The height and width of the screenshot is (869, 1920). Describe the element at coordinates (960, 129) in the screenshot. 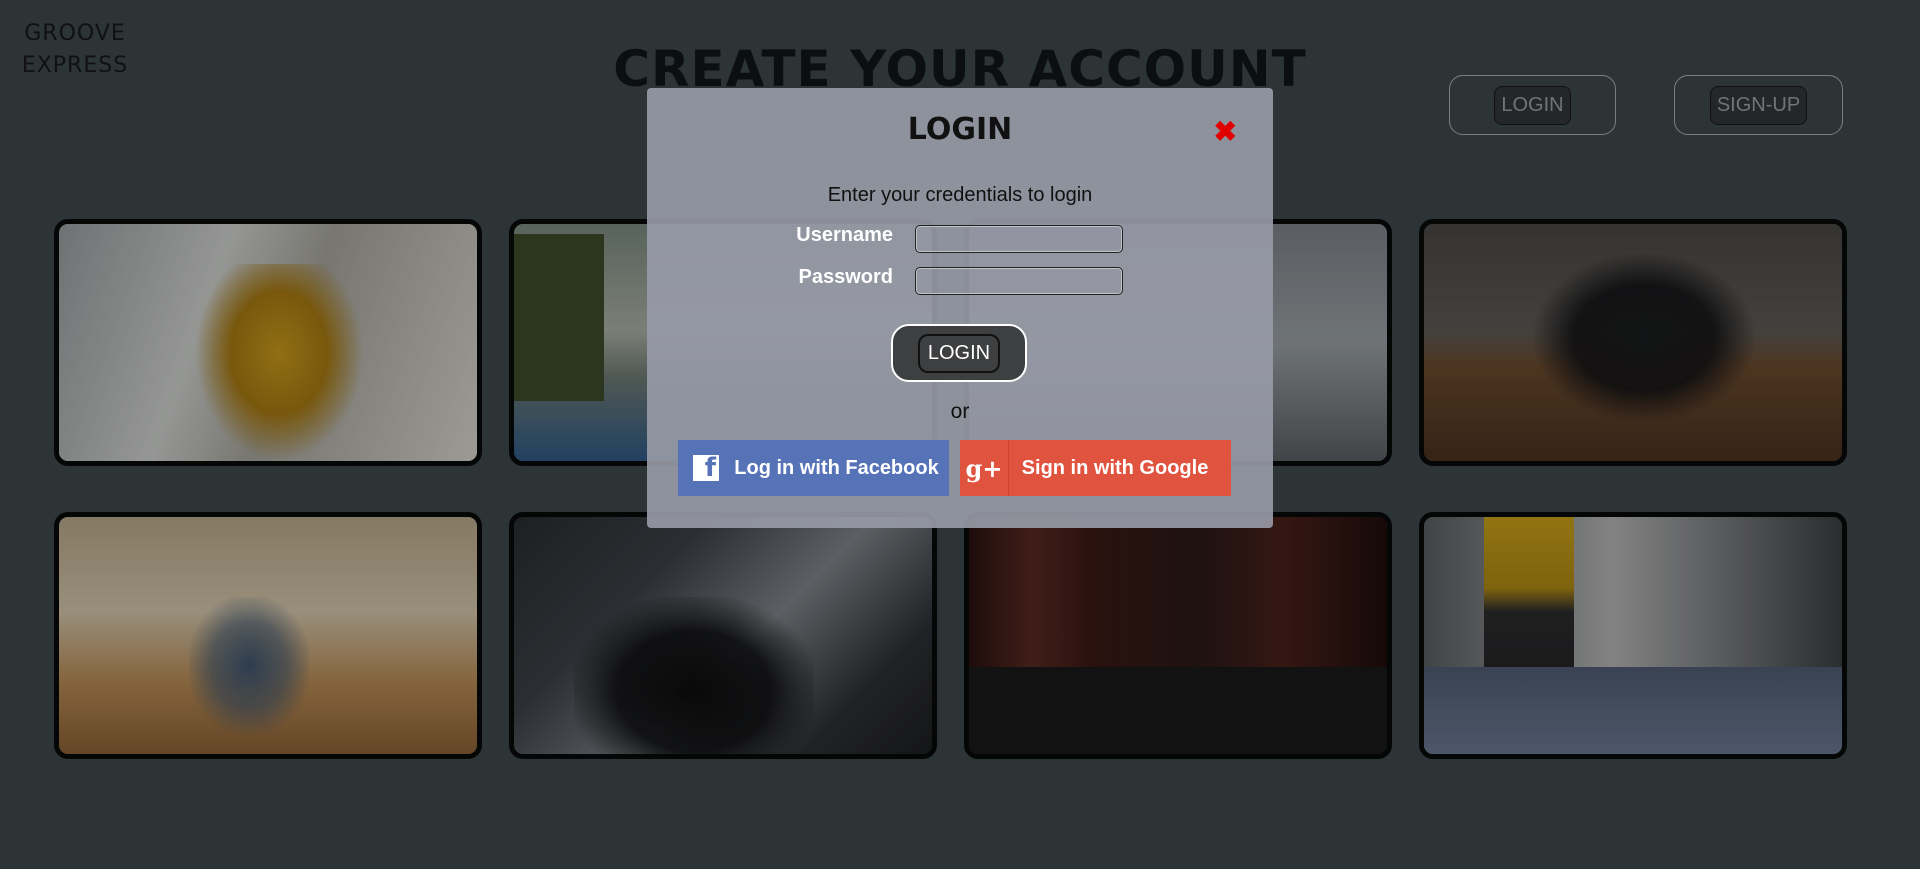

I see `modal-title: LOGIN` at that location.